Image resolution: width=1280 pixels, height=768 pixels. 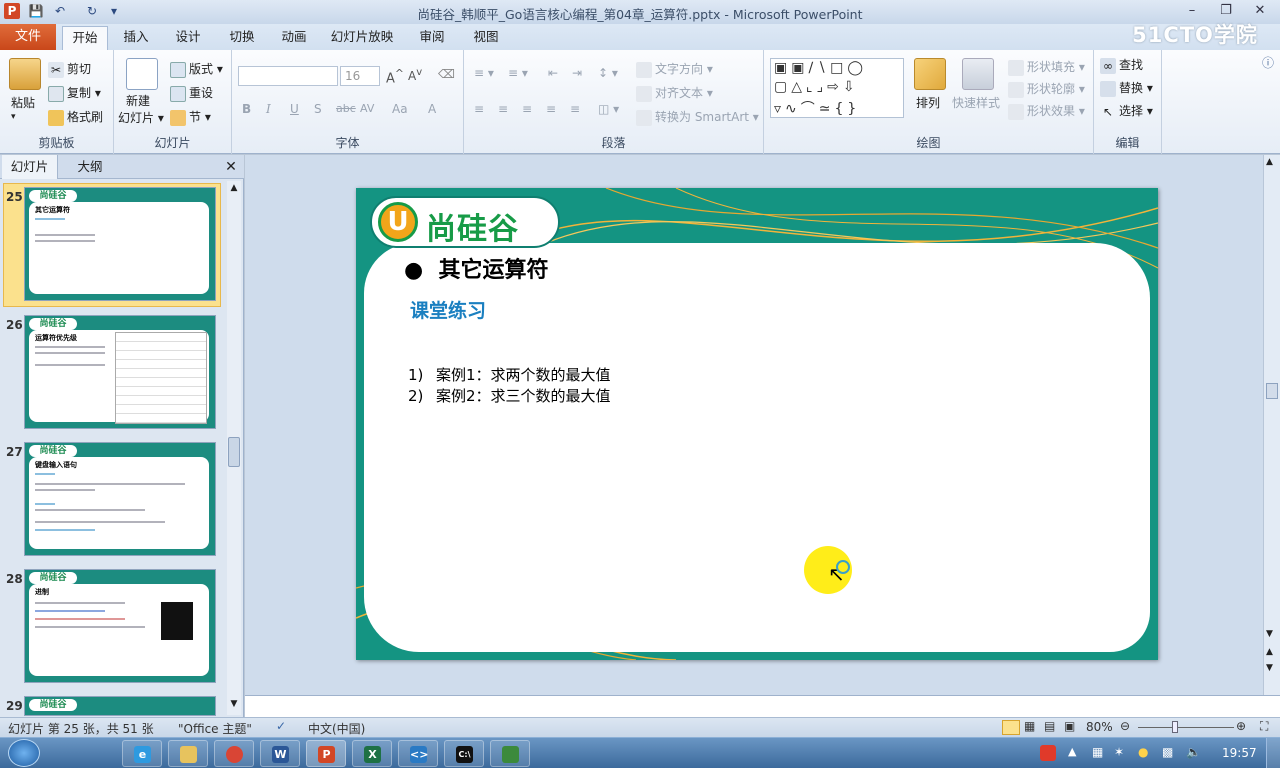 What do you see at coordinates (1049, 726) in the screenshot?
I see `reading-view-icon: ▤` at bounding box center [1049, 726].